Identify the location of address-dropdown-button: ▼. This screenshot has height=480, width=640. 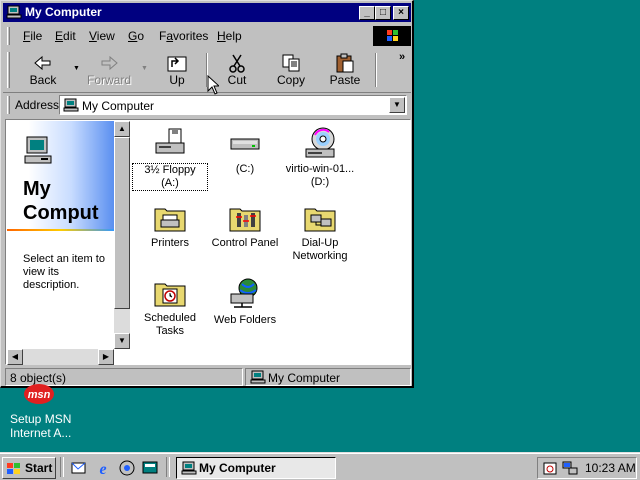
(397, 105).